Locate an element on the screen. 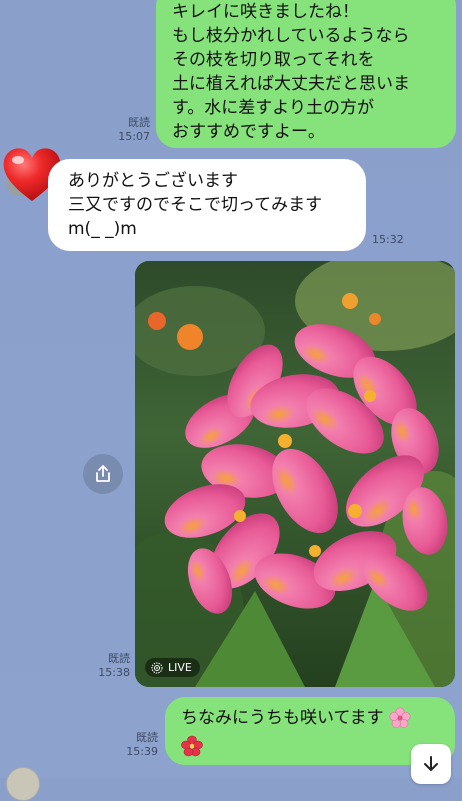  message-line: m(_ _)m is located at coordinates (102, 229).